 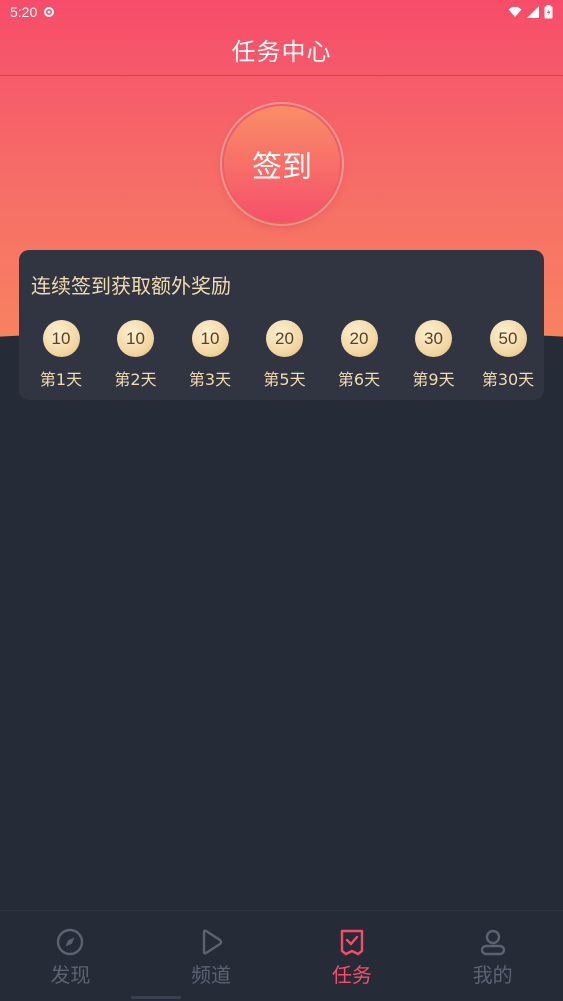 What do you see at coordinates (49, 12) in the screenshot?
I see `settings-gear-icon` at bounding box center [49, 12].